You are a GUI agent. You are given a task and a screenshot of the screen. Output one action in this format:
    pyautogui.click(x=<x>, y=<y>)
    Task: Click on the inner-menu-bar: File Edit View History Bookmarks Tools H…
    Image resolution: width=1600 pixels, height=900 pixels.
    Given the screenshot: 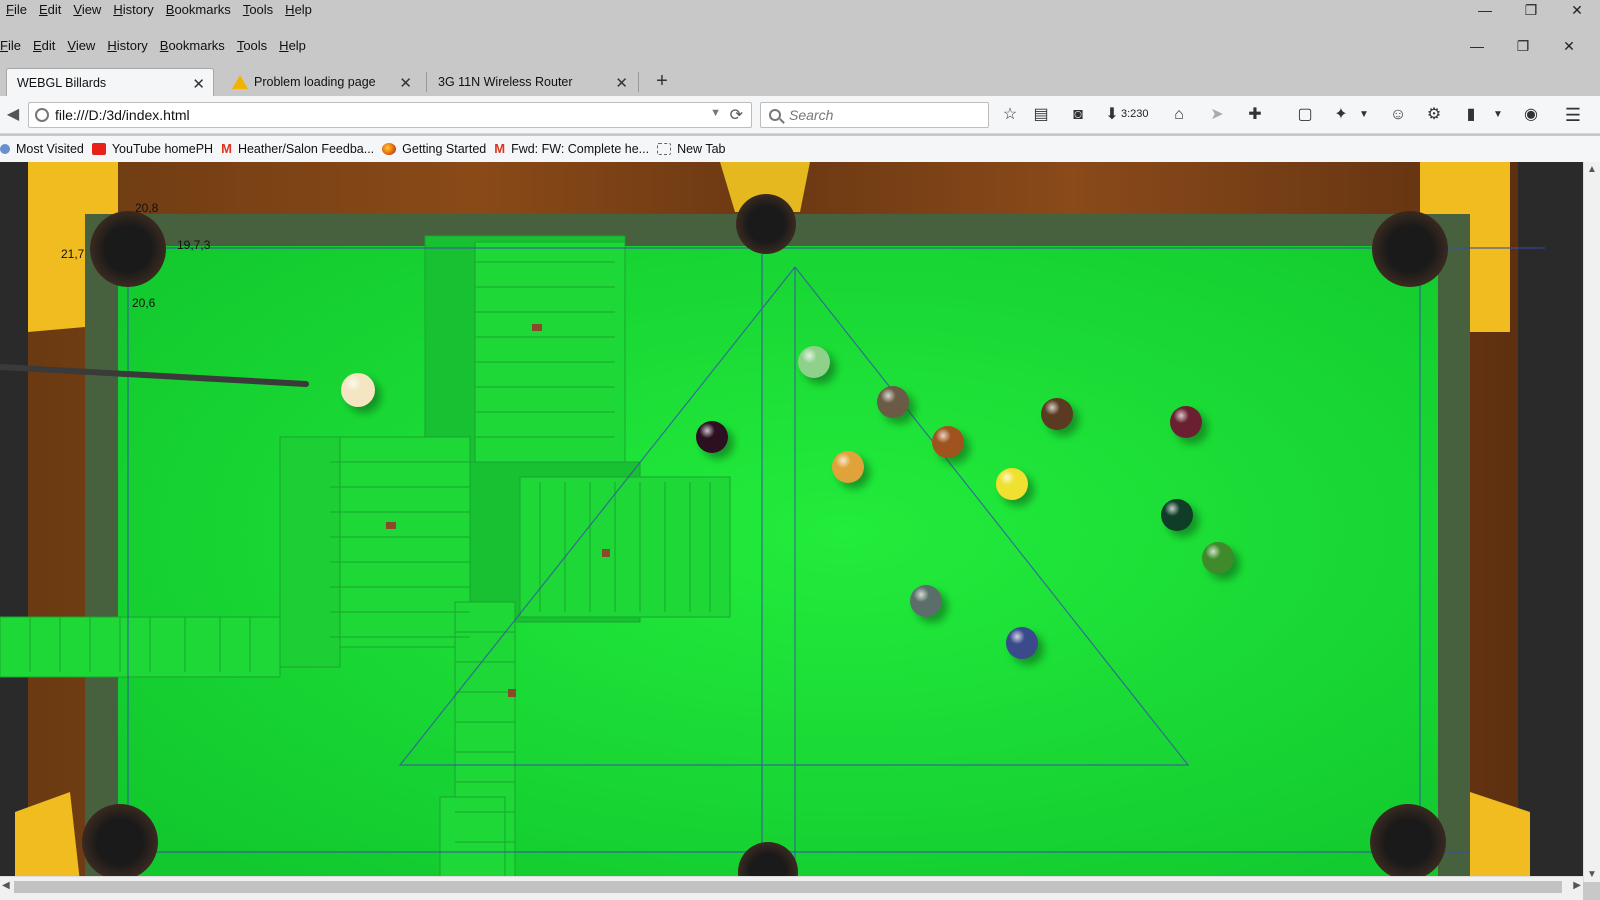 What is the action you would take?
    pyautogui.click(x=800, y=46)
    